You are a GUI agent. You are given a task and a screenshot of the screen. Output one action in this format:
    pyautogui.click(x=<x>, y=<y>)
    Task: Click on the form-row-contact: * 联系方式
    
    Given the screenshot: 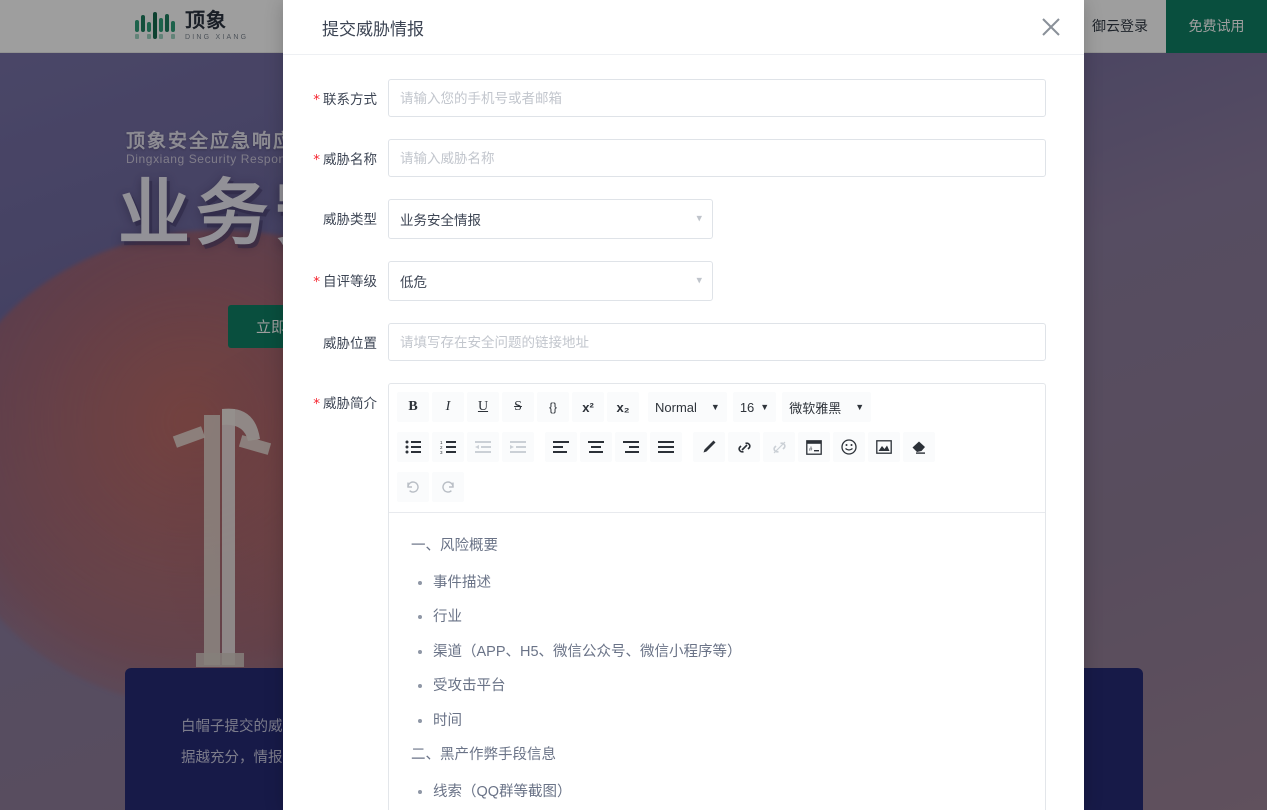 What is the action you would take?
    pyautogui.click(x=683, y=98)
    